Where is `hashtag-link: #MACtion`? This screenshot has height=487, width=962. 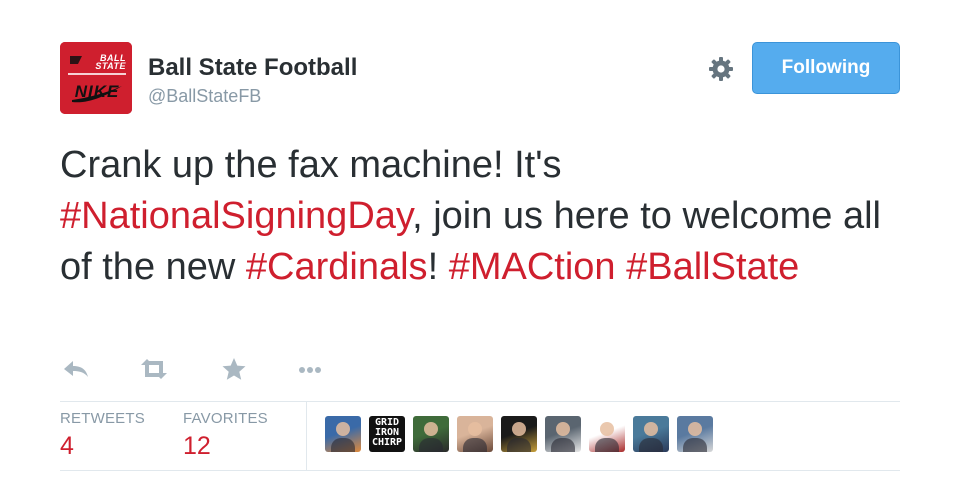
hashtag-link: #MACtion is located at coordinates (532, 267).